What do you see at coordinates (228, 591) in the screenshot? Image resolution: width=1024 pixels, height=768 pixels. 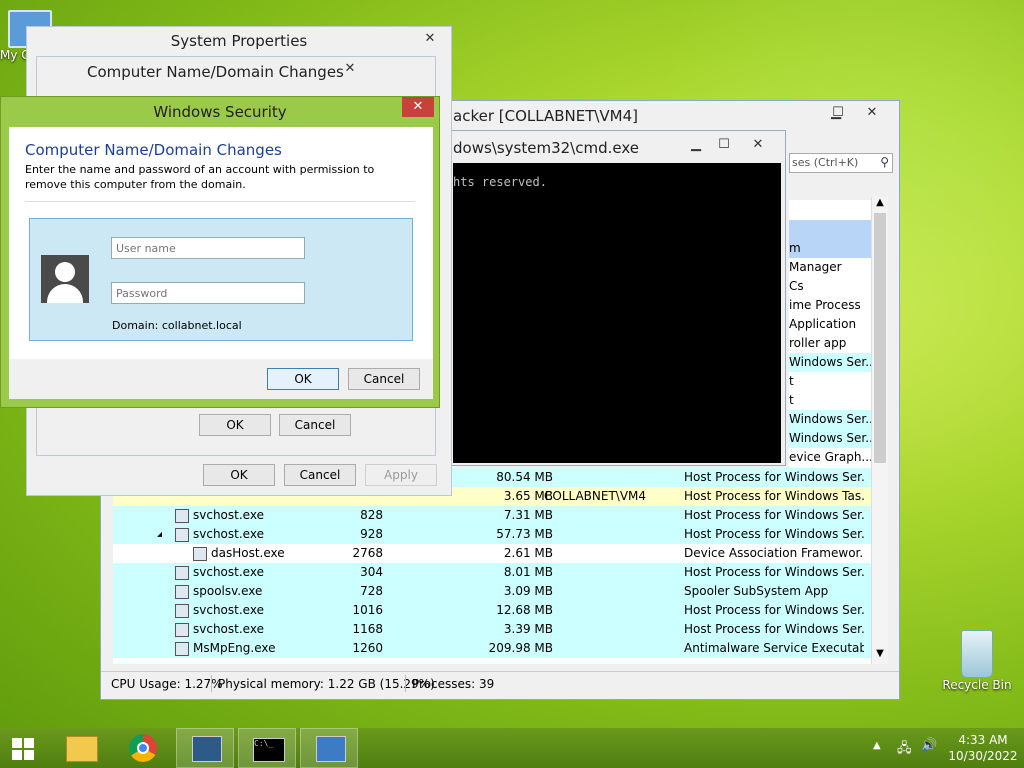 I see `process-name: spoolsv.exe` at bounding box center [228, 591].